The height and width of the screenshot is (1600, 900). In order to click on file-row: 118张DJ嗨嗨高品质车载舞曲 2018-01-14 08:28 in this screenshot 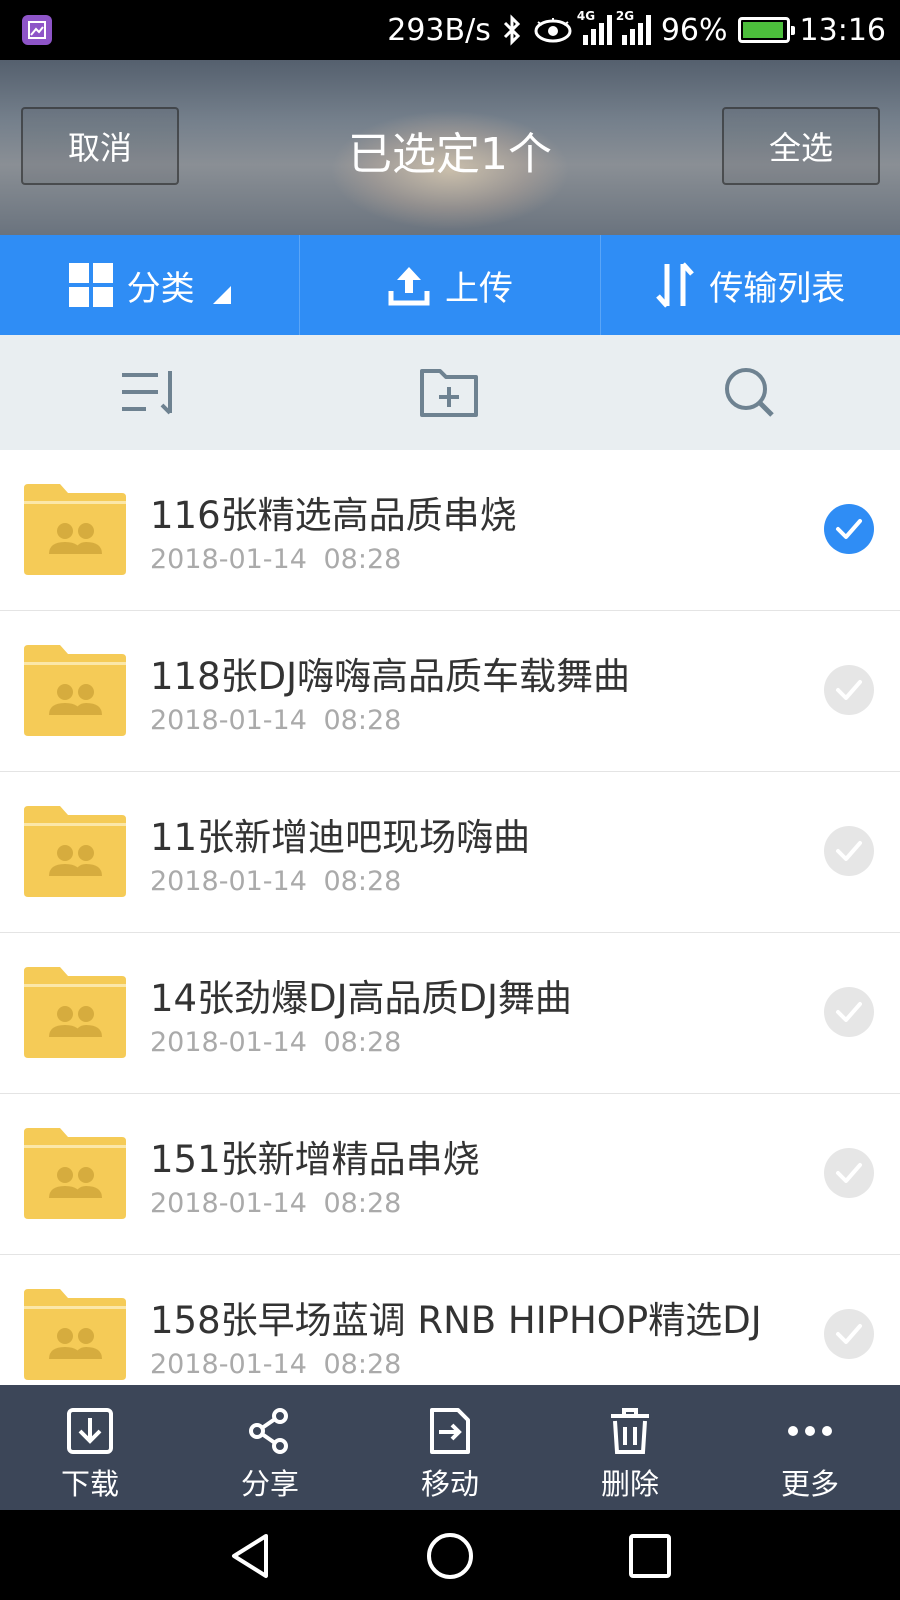, I will do `click(450, 691)`.